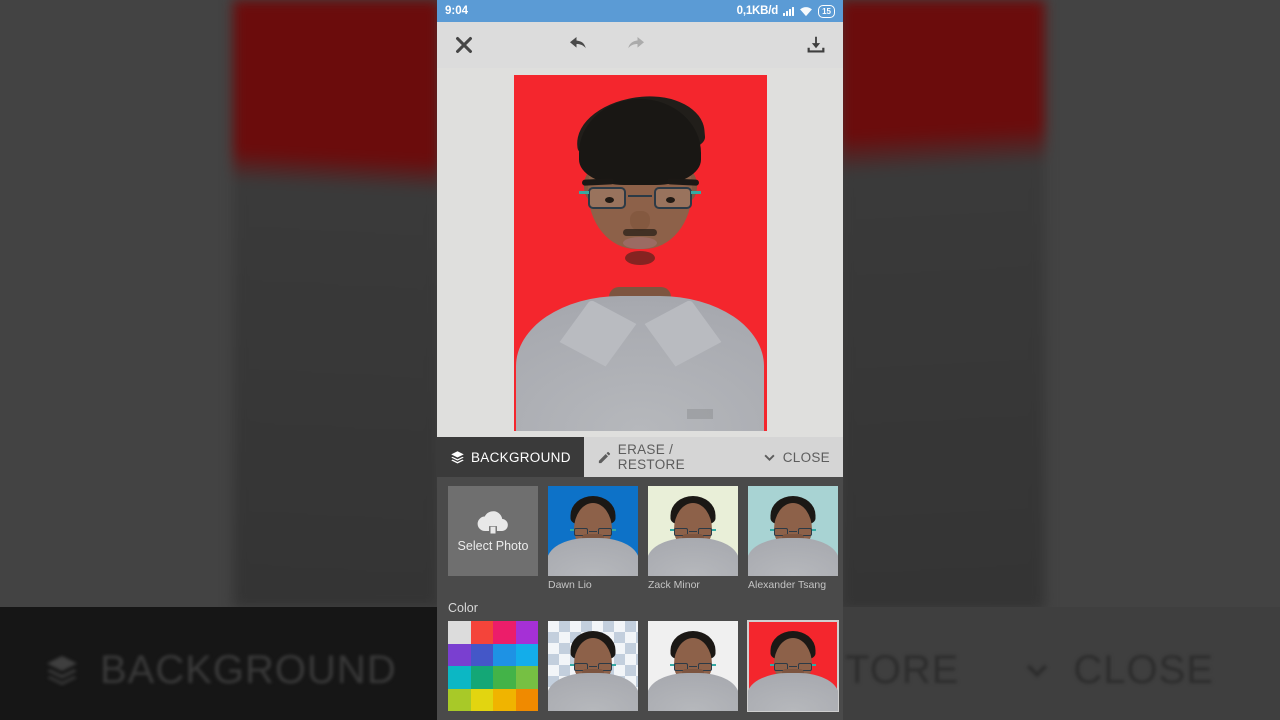  Describe the element at coordinates (699, 413) in the screenshot. I see `portrait-pocket` at that location.